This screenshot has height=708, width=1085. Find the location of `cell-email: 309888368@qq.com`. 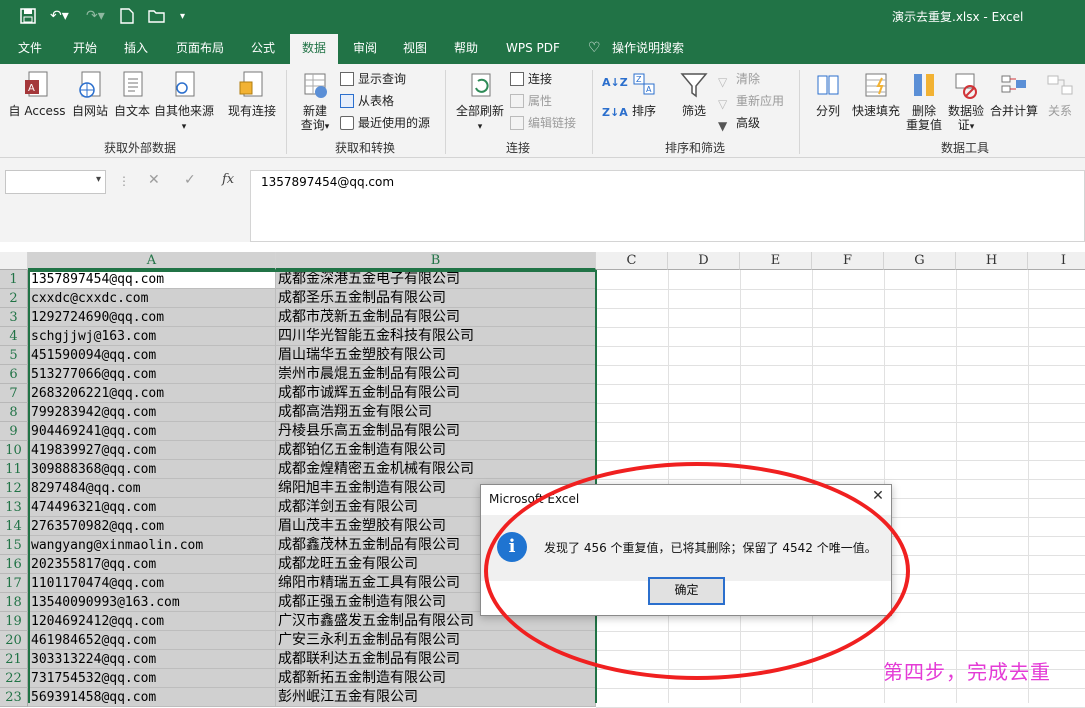

cell-email: 309888368@qq.com is located at coordinates (152, 469).